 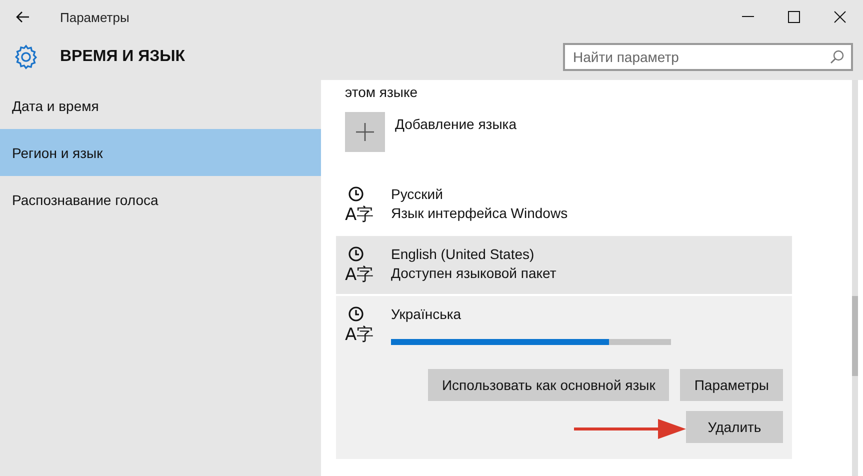 I want to click on window-title: Параметры, so click(x=95, y=17).